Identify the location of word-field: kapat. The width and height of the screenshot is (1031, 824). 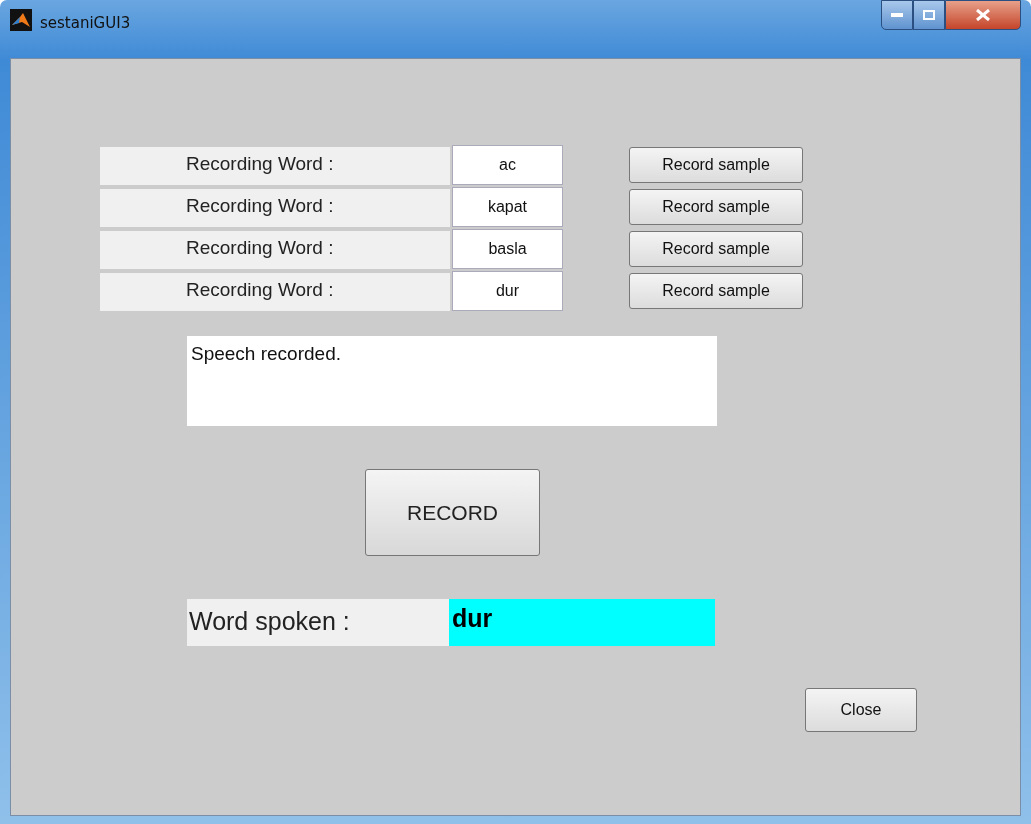
(507, 207).